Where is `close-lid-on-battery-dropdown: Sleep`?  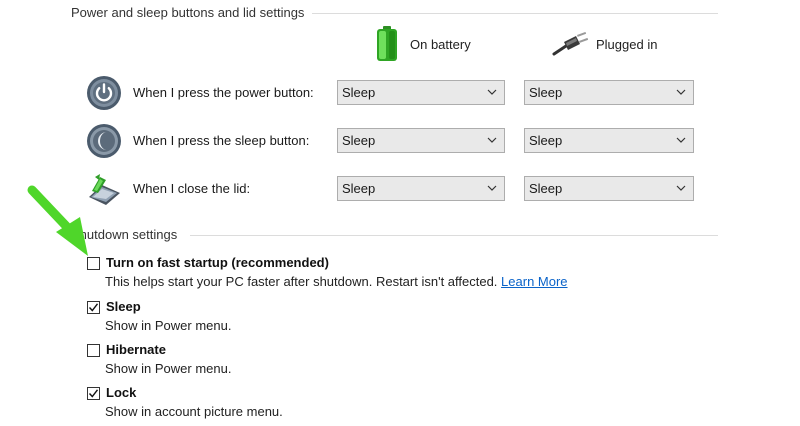
close-lid-on-battery-dropdown: Sleep is located at coordinates (421, 188).